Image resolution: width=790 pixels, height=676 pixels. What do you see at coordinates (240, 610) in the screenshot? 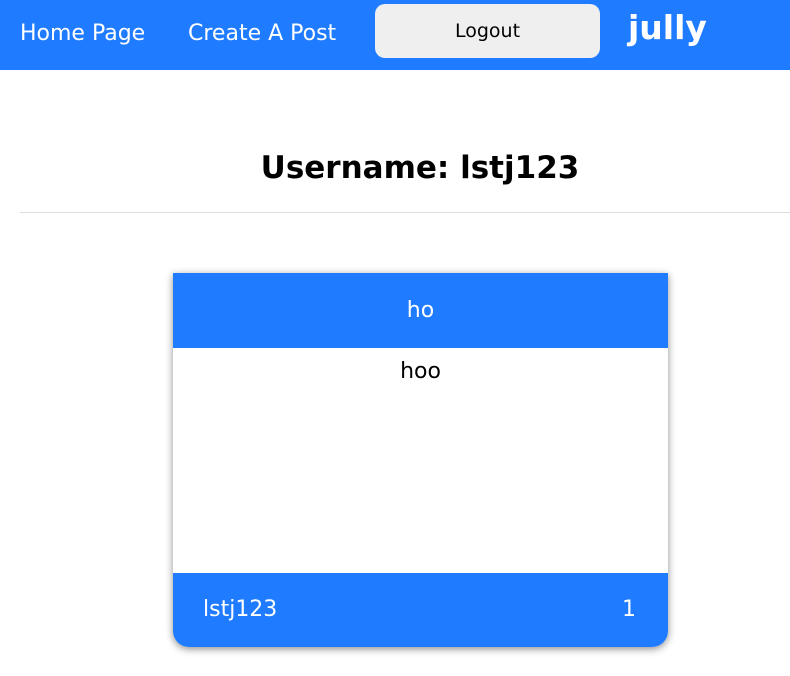
I see `post-author-link: lstj123` at bounding box center [240, 610].